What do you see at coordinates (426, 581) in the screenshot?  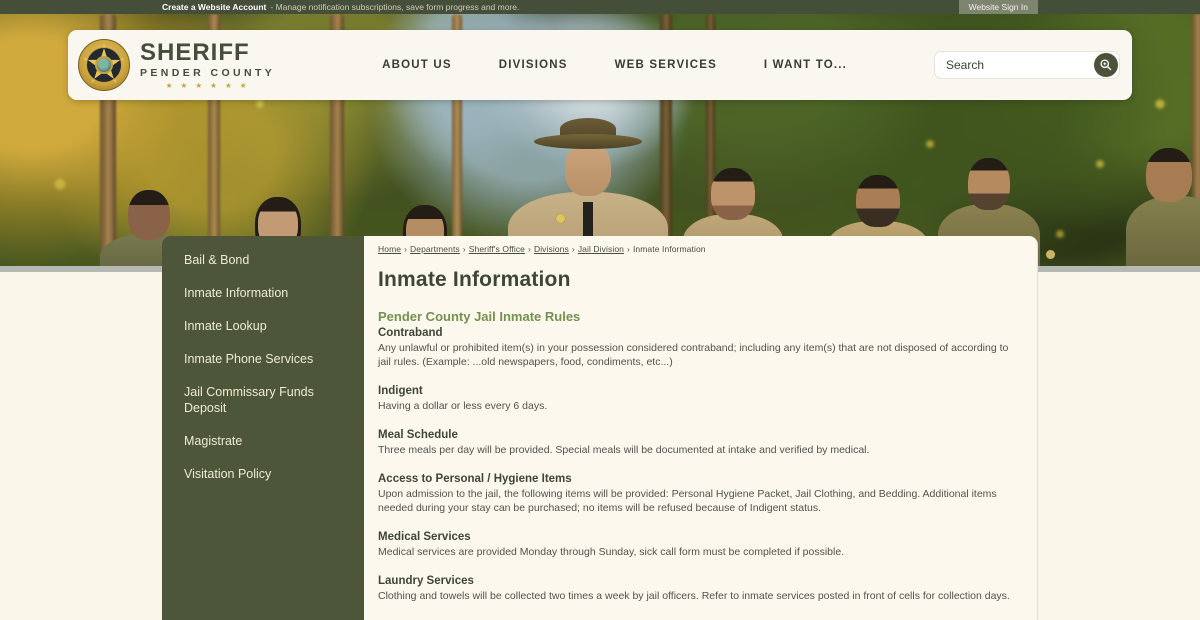 I see `rule-heading: Laundry Services` at bounding box center [426, 581].